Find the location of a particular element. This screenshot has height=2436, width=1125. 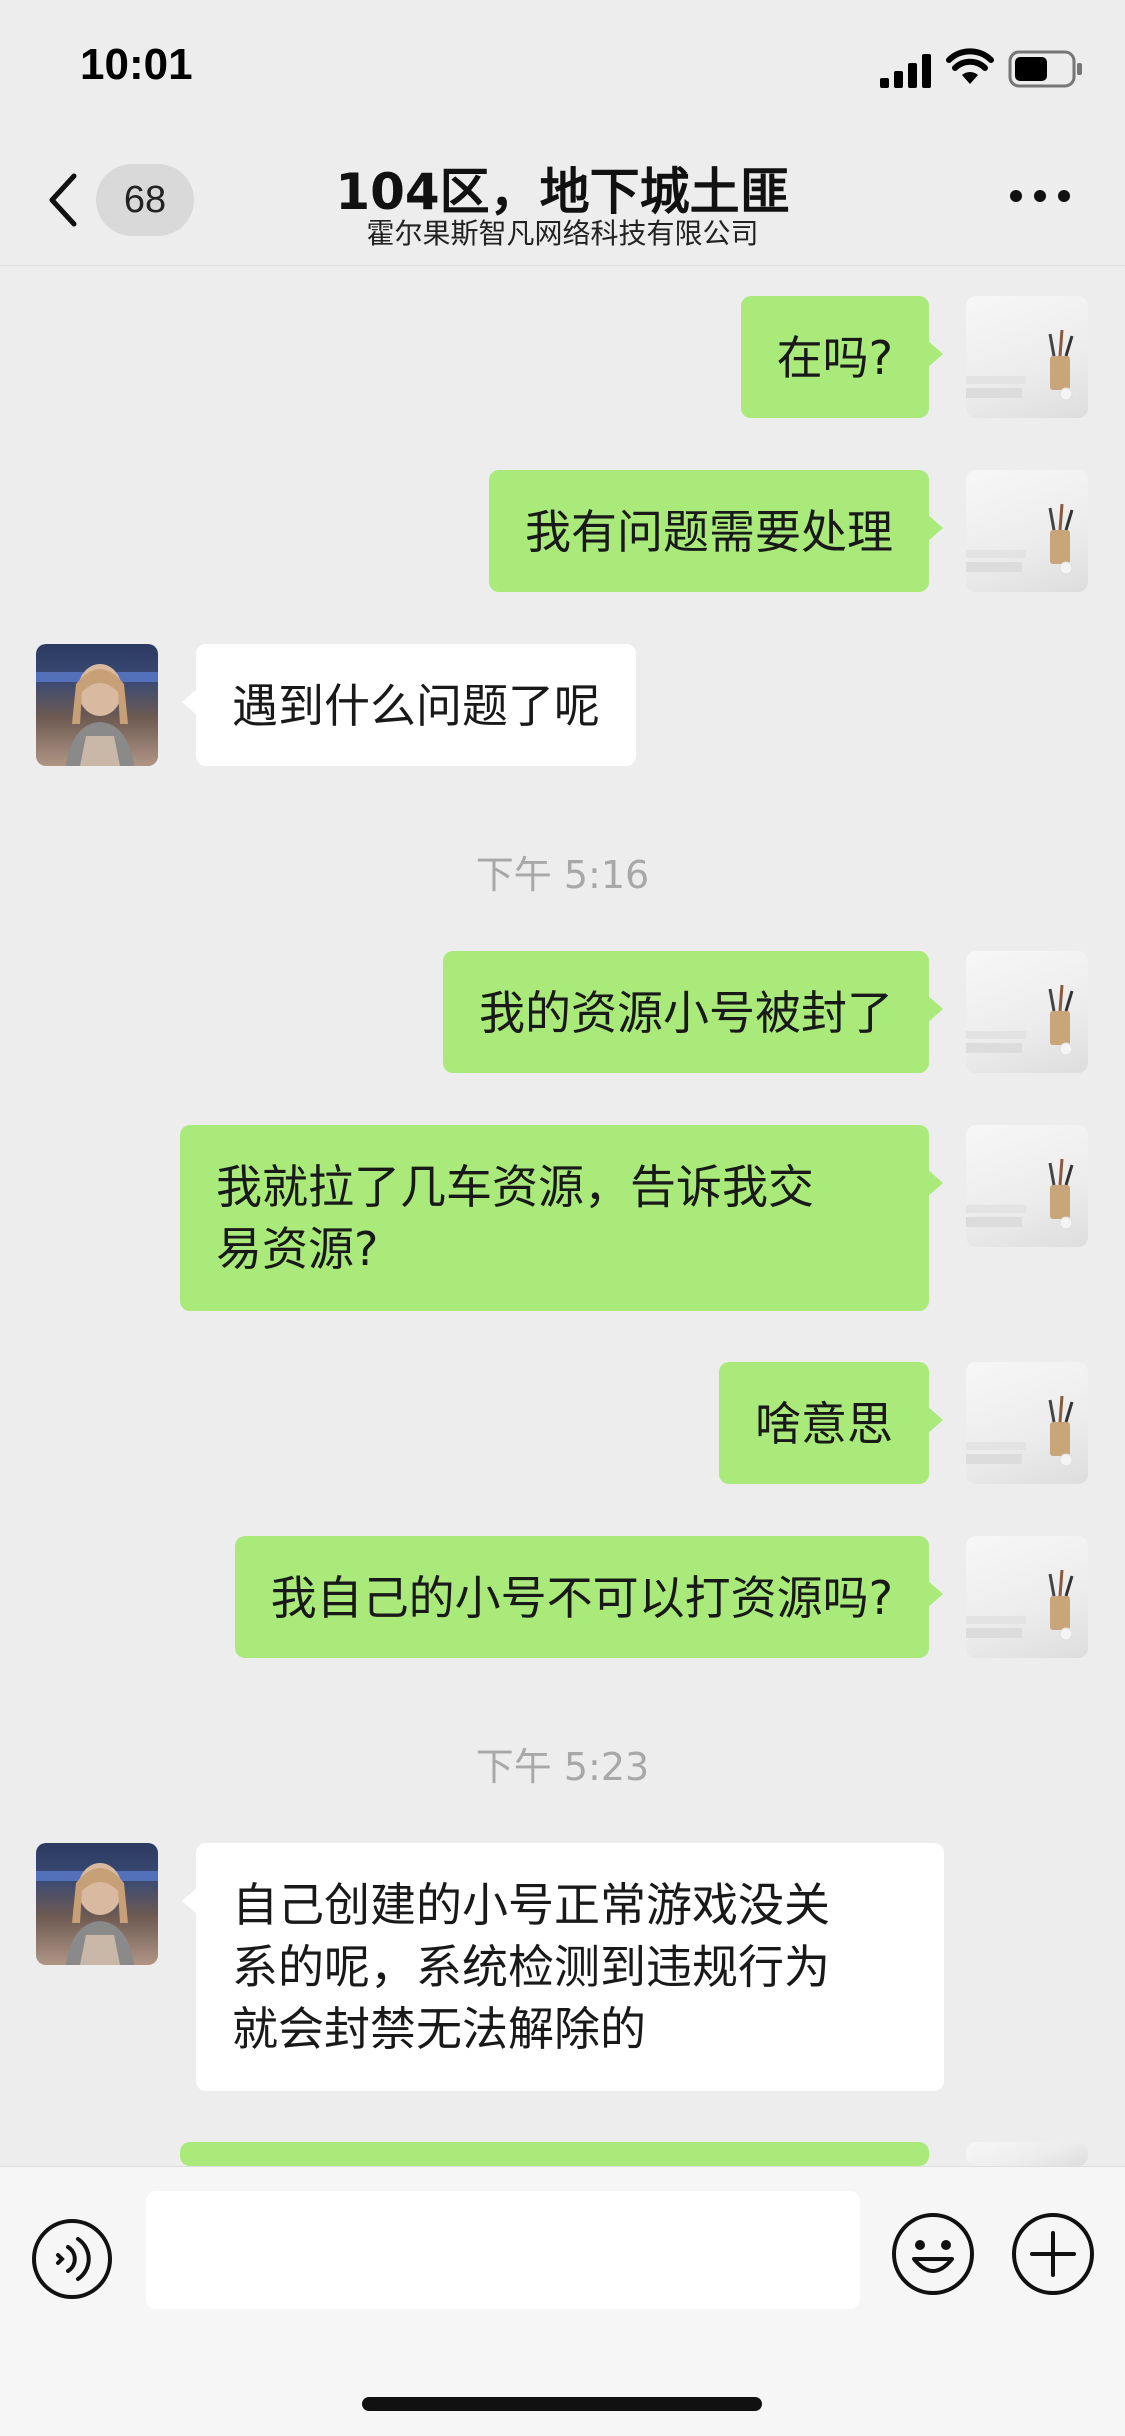

status-bar: 10:01 is located at coordinates (562, 70).